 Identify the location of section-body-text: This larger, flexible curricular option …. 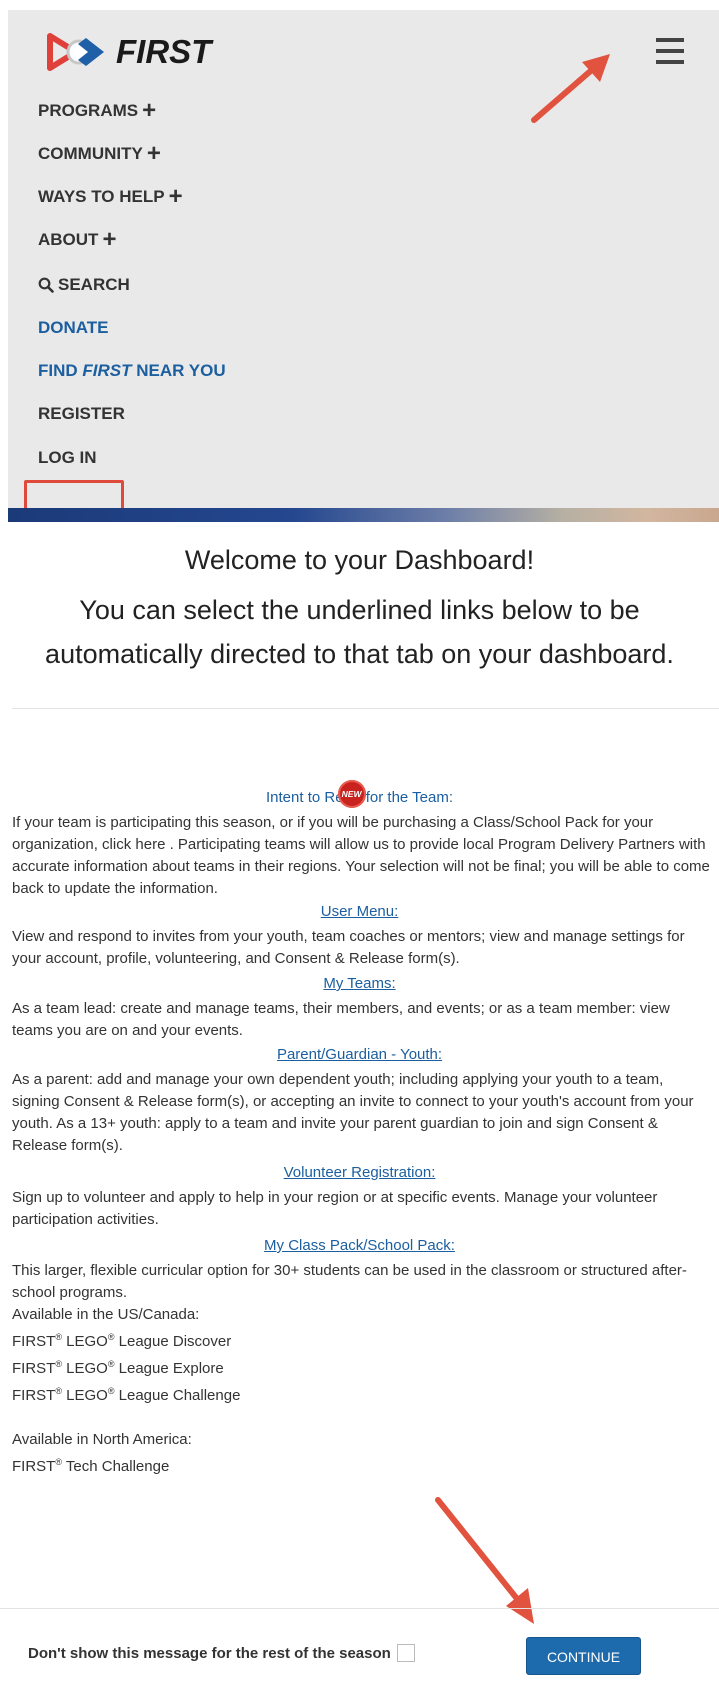
(349, 1281).